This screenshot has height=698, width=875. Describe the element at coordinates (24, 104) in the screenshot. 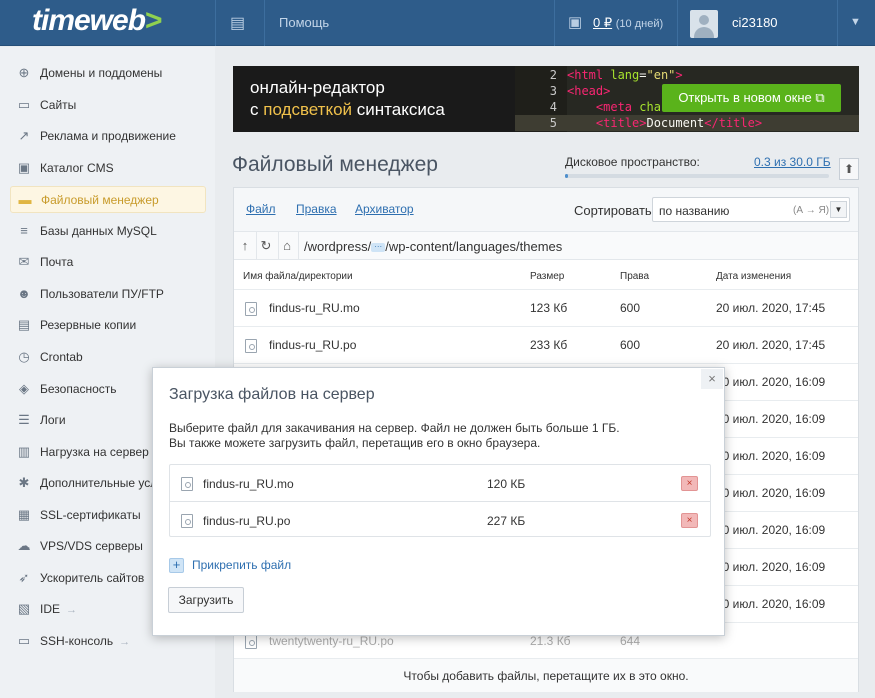

I see `site-icon: ▭` at that location.